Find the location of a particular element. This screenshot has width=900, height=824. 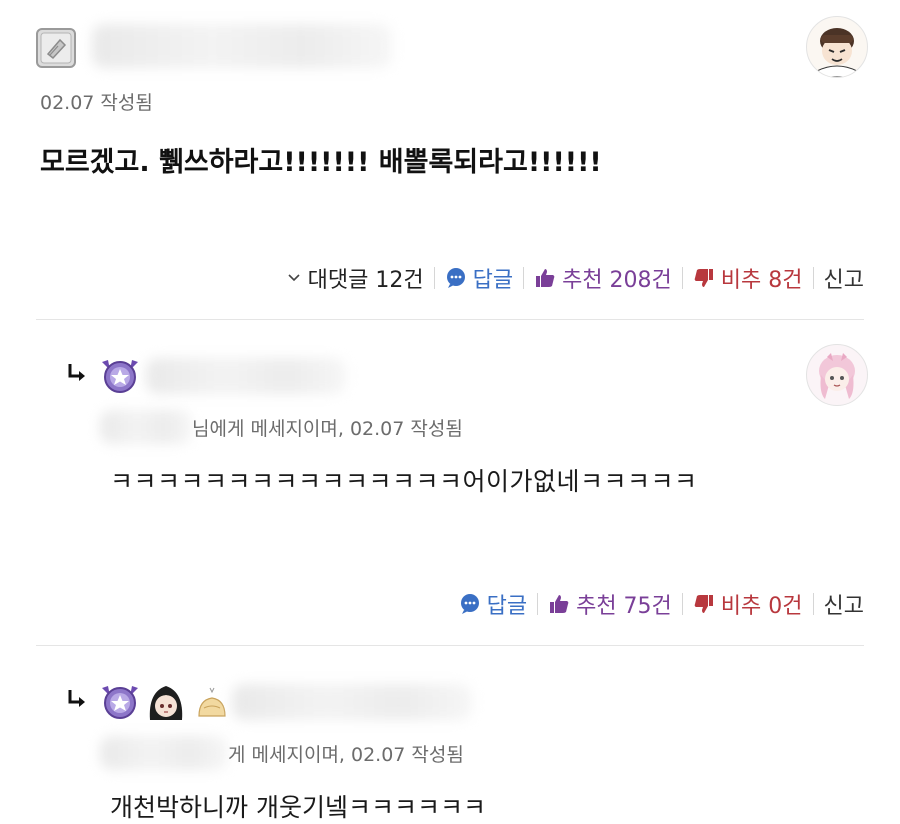

replies-count-label: 대댓글 12건 is located at coordinates (365, 280).